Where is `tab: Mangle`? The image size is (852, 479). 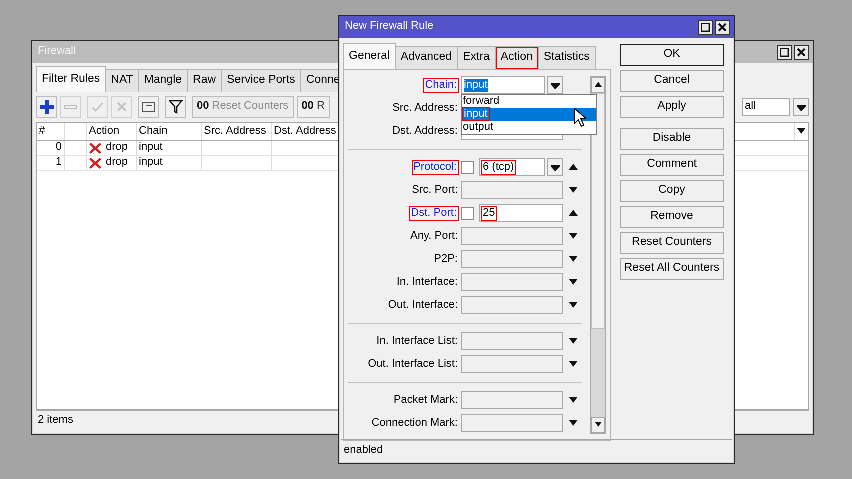 tab: Mangle is located at coordinates (163, 80).